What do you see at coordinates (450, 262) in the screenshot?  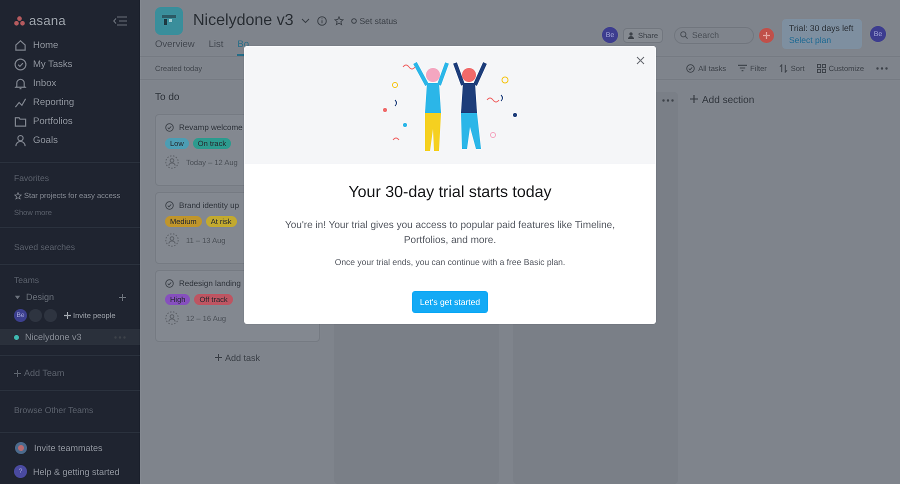 I see `dialog-note: Once your trial ends, you can continue with a free Basic plan.` at bounding box center [450, 262].